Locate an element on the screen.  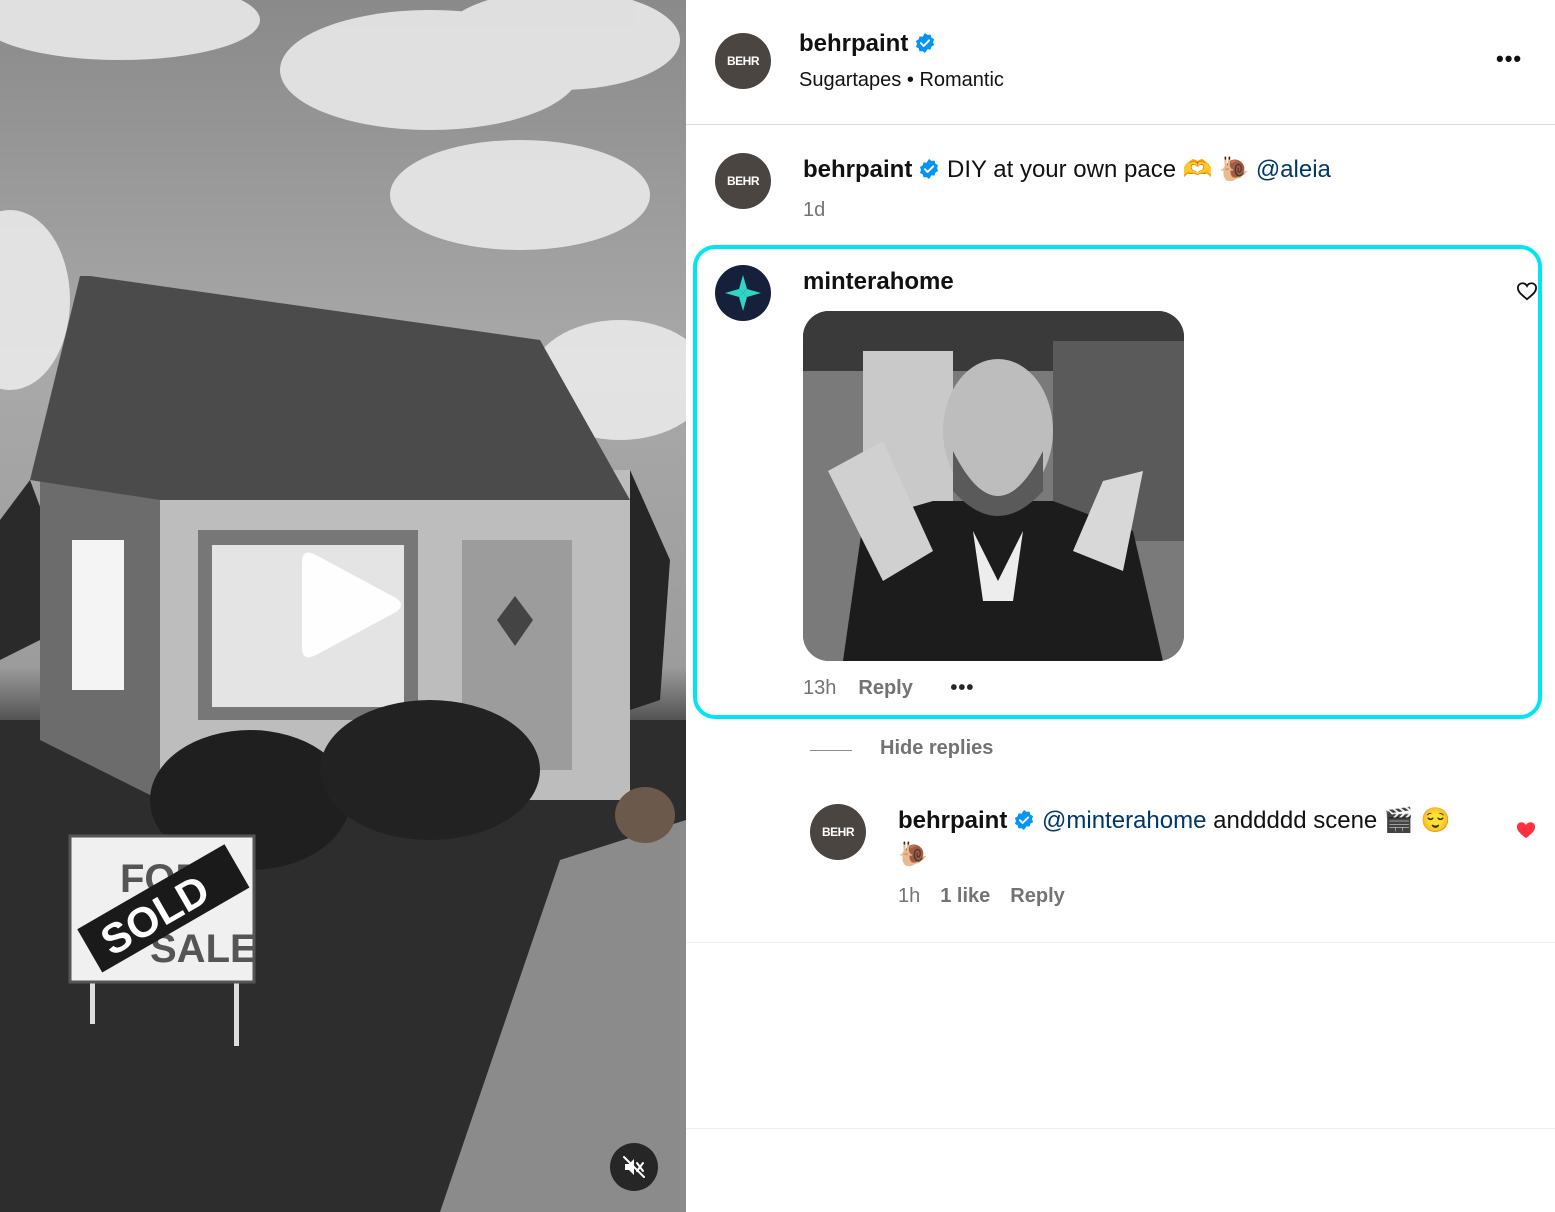
play-button is located at coordinates (348, 605).